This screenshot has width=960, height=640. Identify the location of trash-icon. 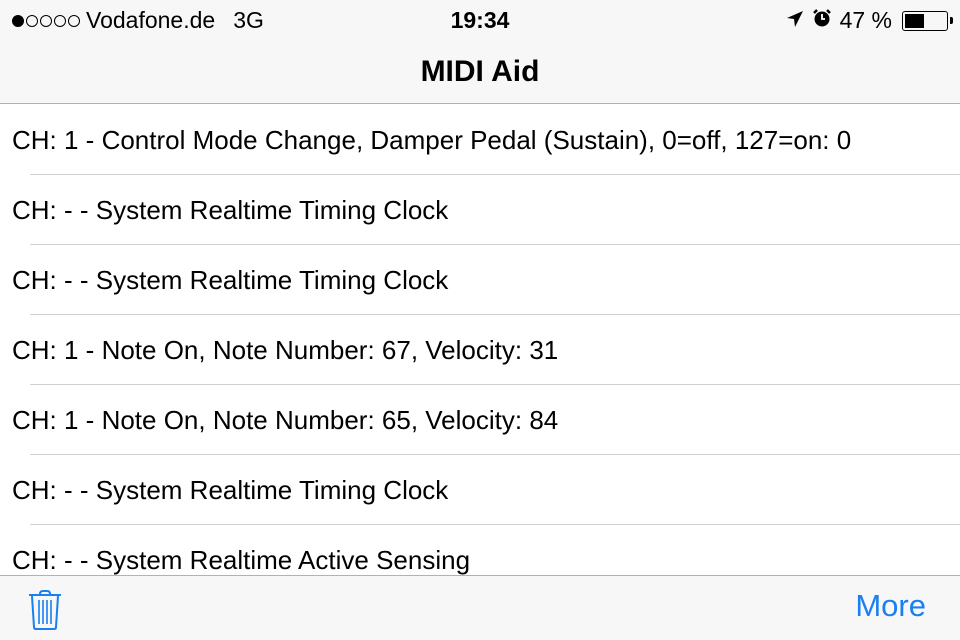
(45, 610).